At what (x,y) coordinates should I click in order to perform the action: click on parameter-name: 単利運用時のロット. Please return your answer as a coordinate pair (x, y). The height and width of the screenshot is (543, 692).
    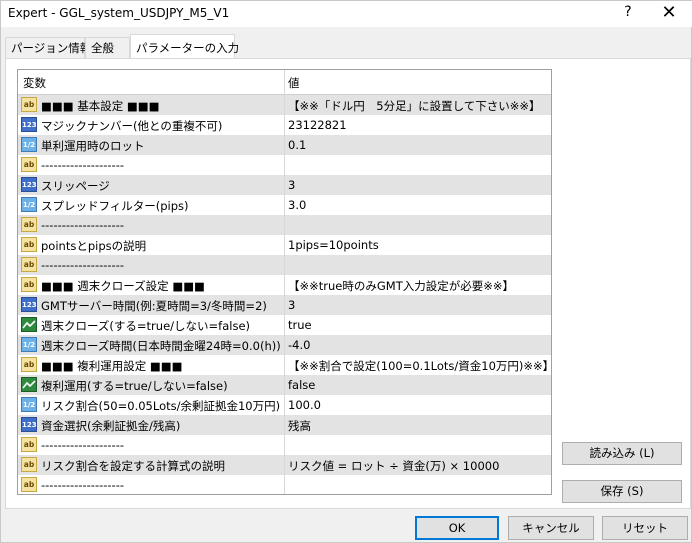
    Looking at the image, I should click on (93, 146).